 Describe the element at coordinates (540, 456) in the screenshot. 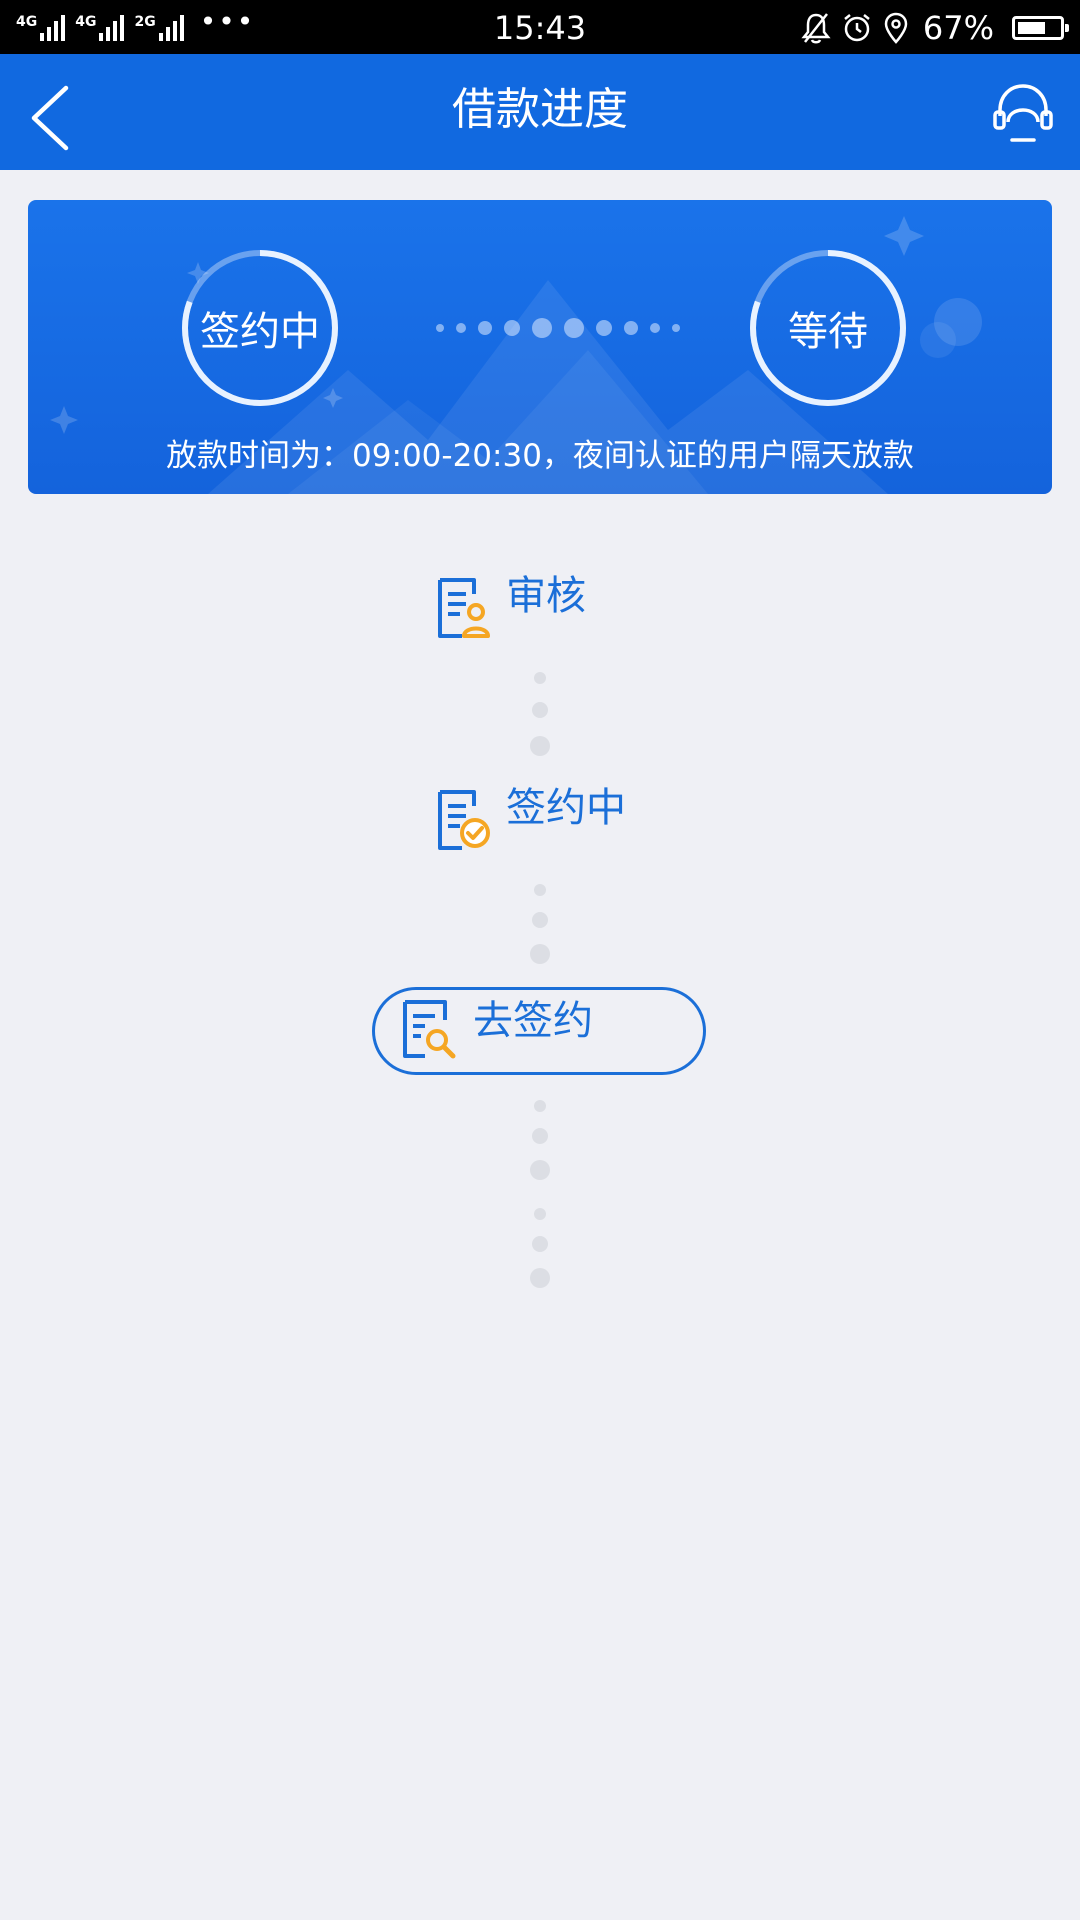

I see `disbursement-time-note: 放款时间为：09:00-20:30，夜间认证的用户隔天放款` at that location.